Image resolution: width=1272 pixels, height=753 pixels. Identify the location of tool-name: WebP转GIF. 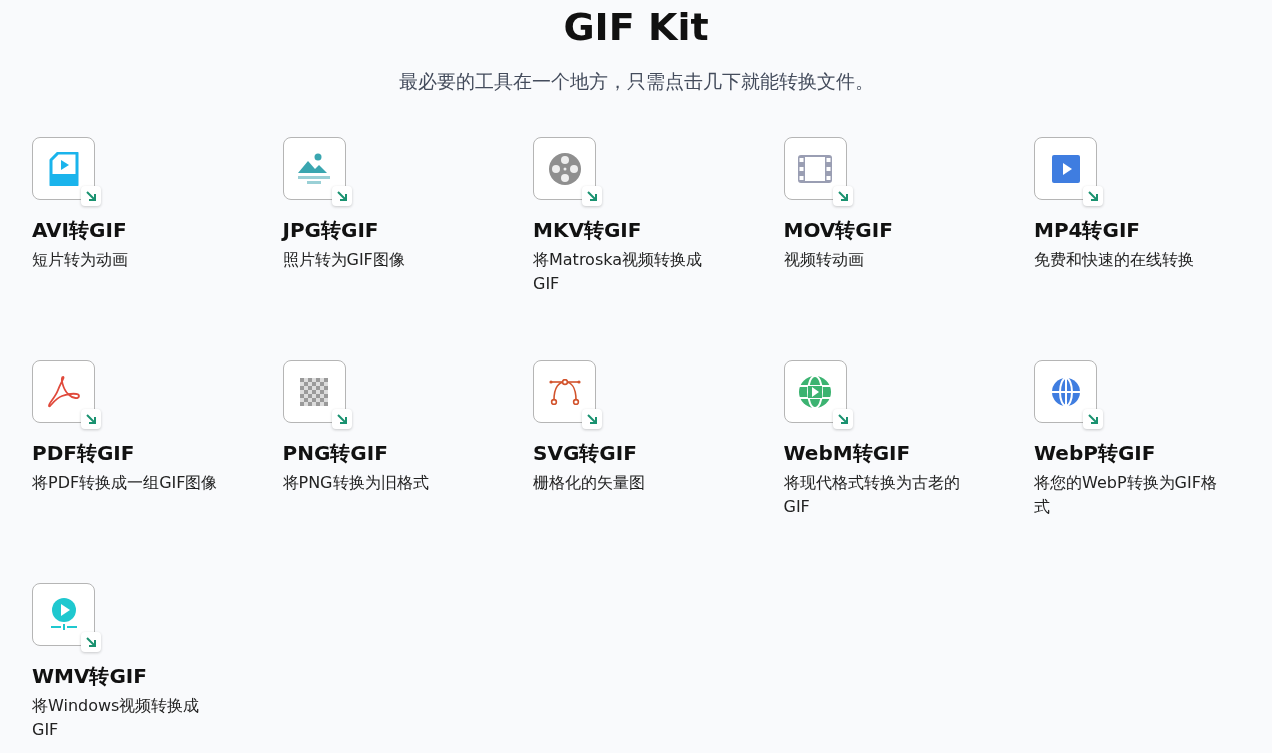
(1095, 453).